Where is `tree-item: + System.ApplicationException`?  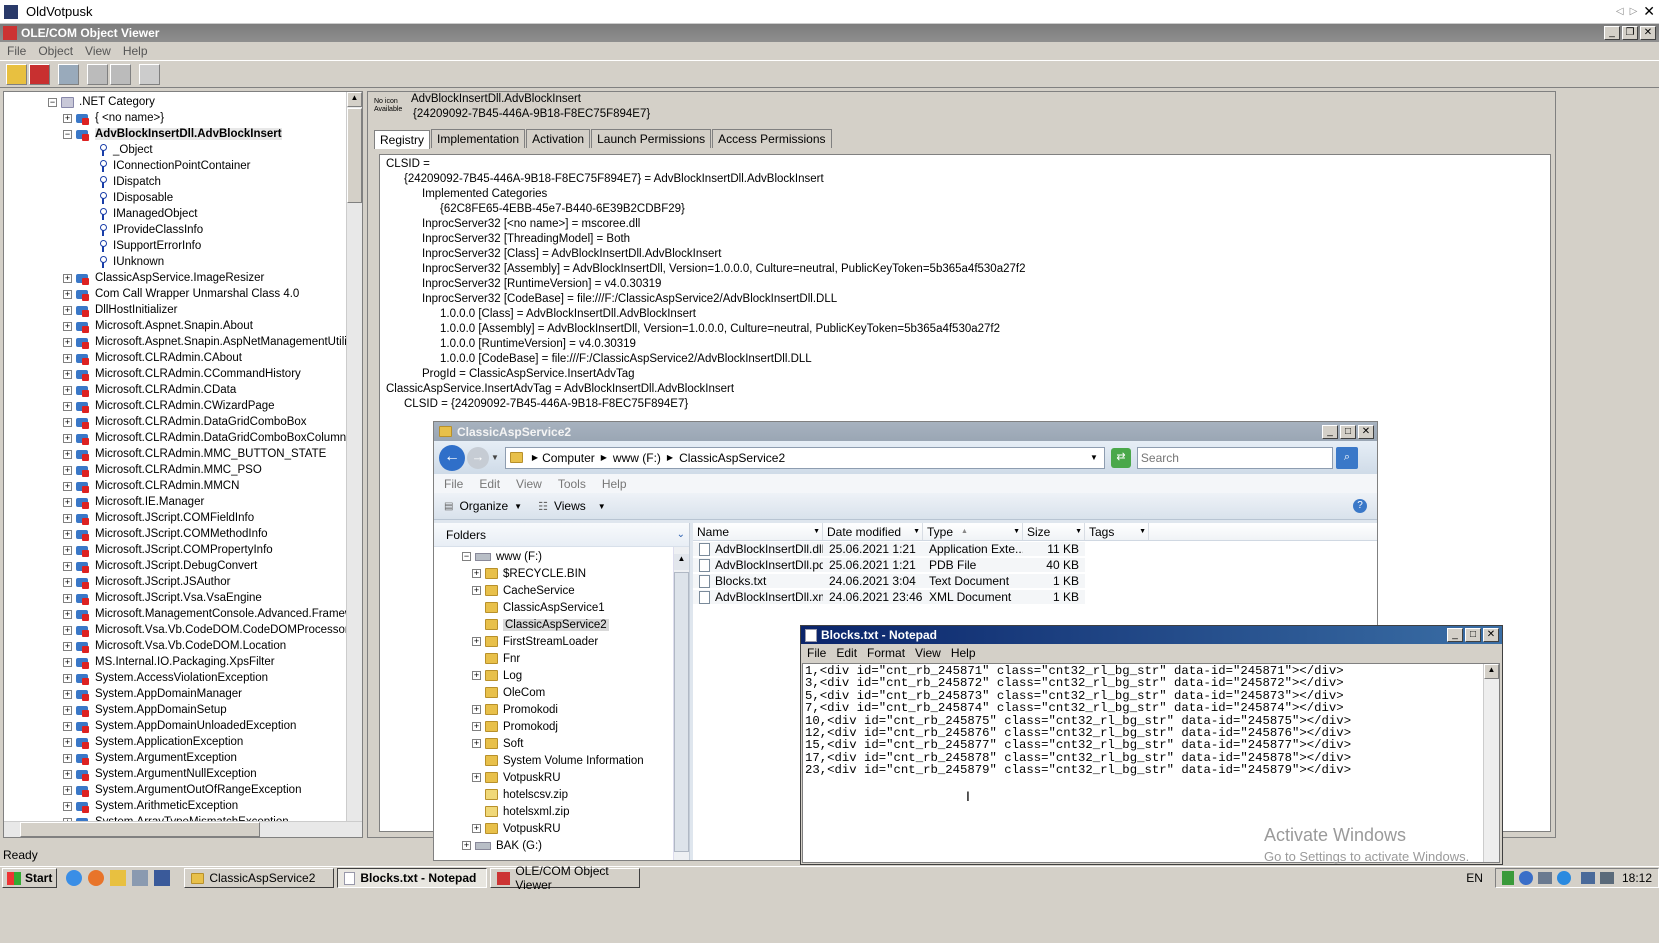
tree-item: + System.ApplicationException is located at coordinates (183, 742).